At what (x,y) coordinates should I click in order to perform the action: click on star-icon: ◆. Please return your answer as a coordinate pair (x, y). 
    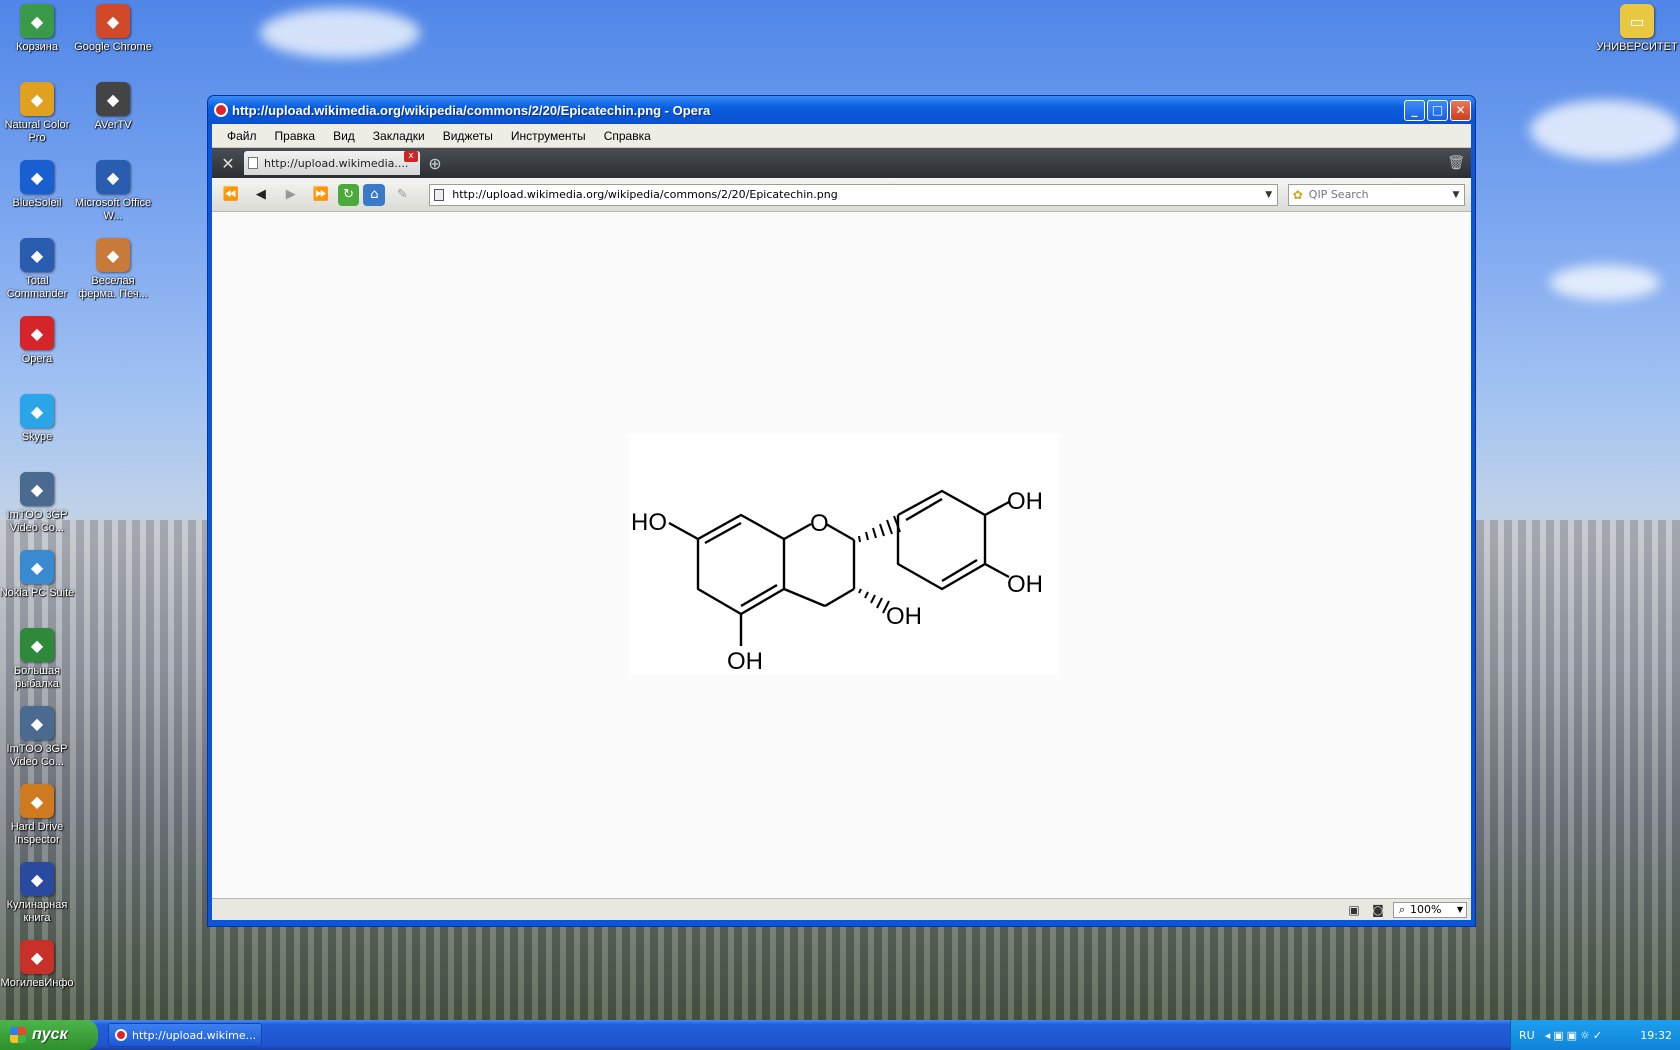
    Looking at the image, I should click on (37, 957).